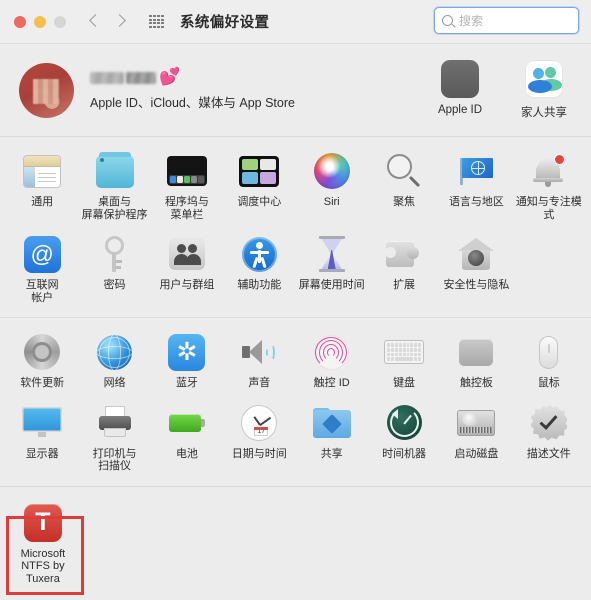 This screenshot has width=591, height=600. Describe the element at coordinates (331, 202) in the screenshot. I see `pane-label: Siri` at that location.